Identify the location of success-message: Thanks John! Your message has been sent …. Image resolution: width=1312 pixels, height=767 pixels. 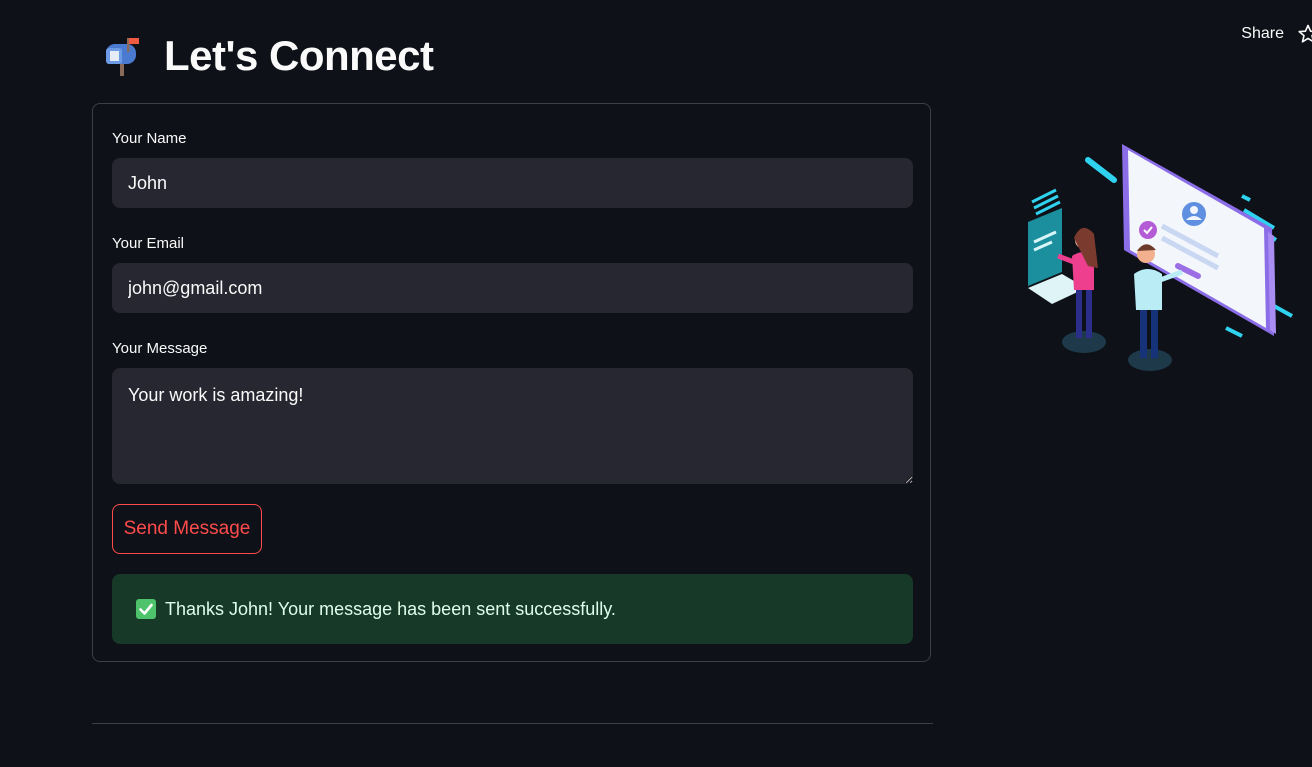
(390, 608).